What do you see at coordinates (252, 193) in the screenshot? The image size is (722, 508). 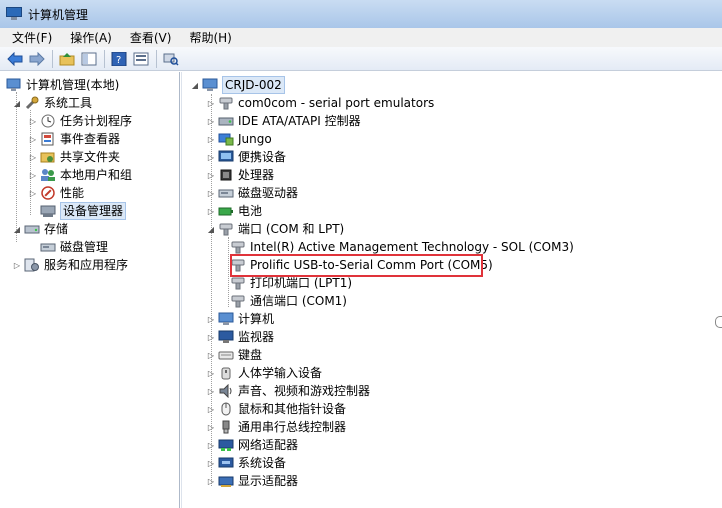 I see `device-tree-node: ▷ 磁盘驱动器` at bounding box center [252, 193].